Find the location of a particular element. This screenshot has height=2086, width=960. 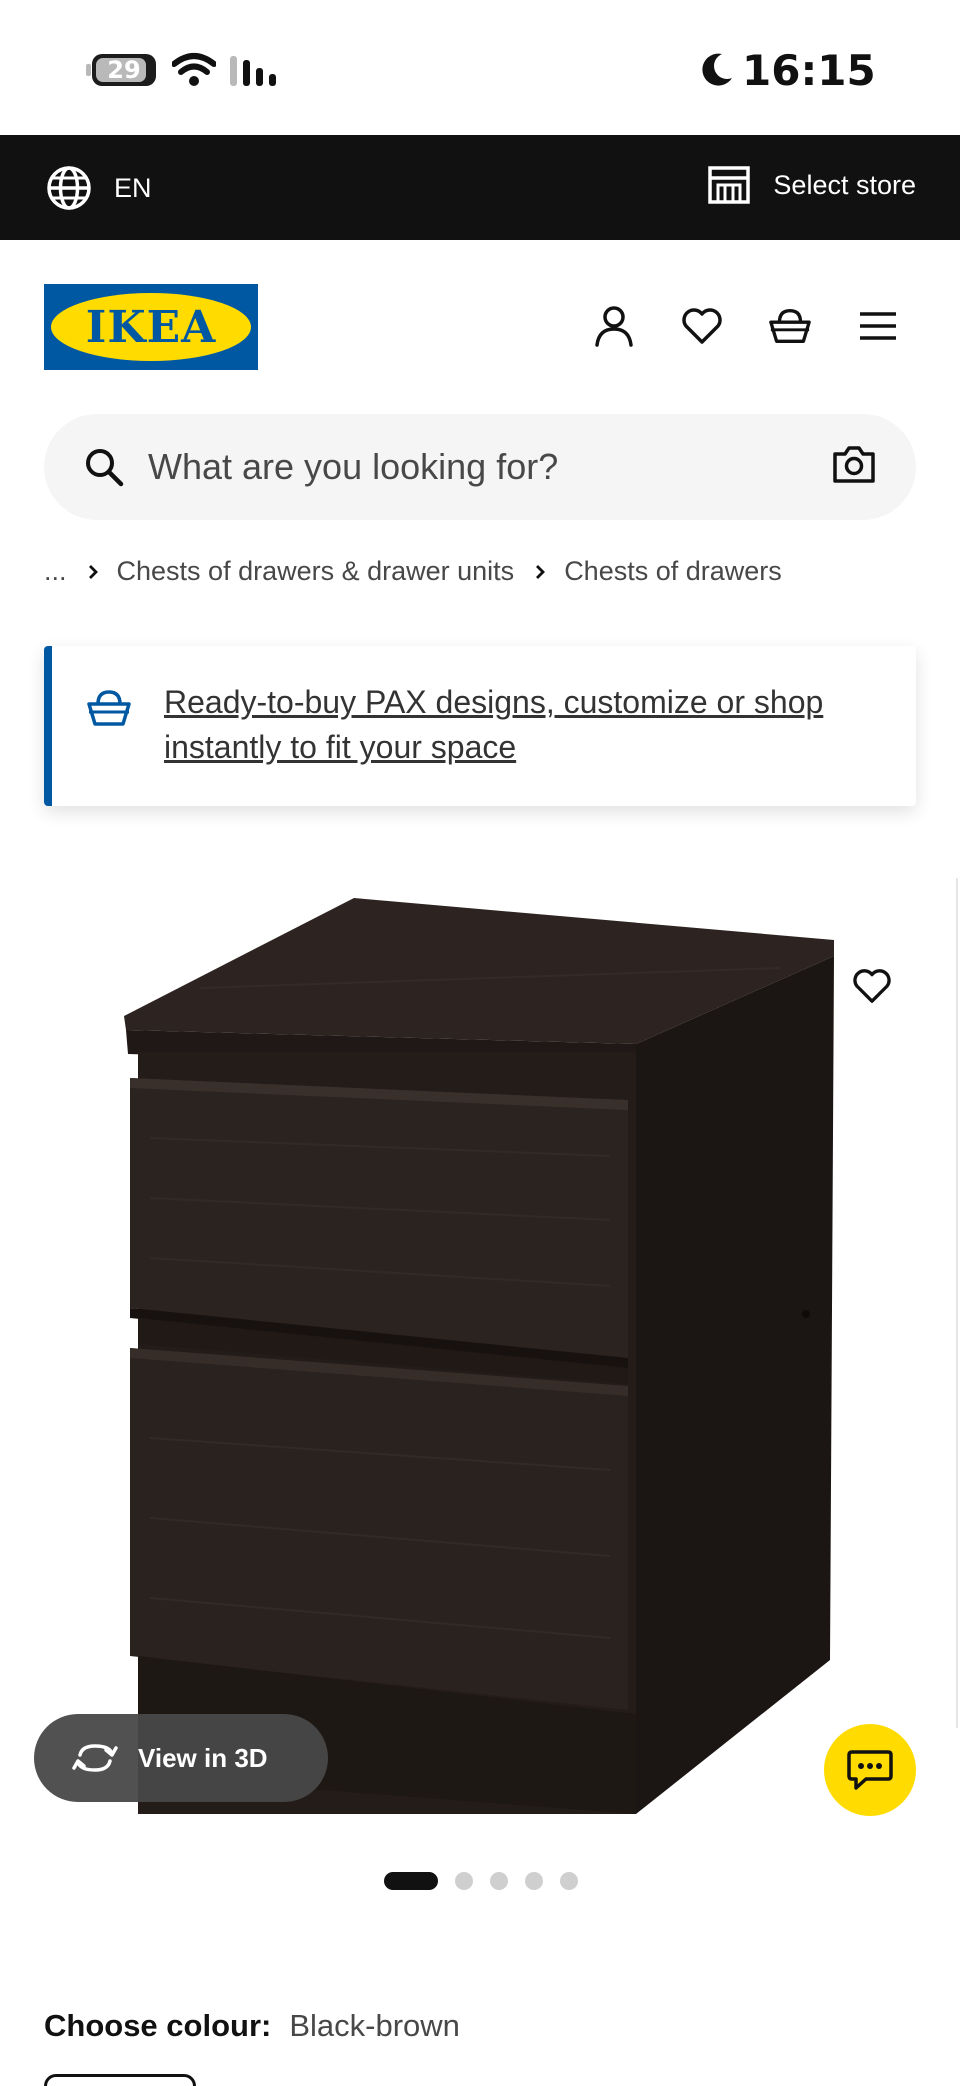

basket-button is located at coordinates (790, 326).